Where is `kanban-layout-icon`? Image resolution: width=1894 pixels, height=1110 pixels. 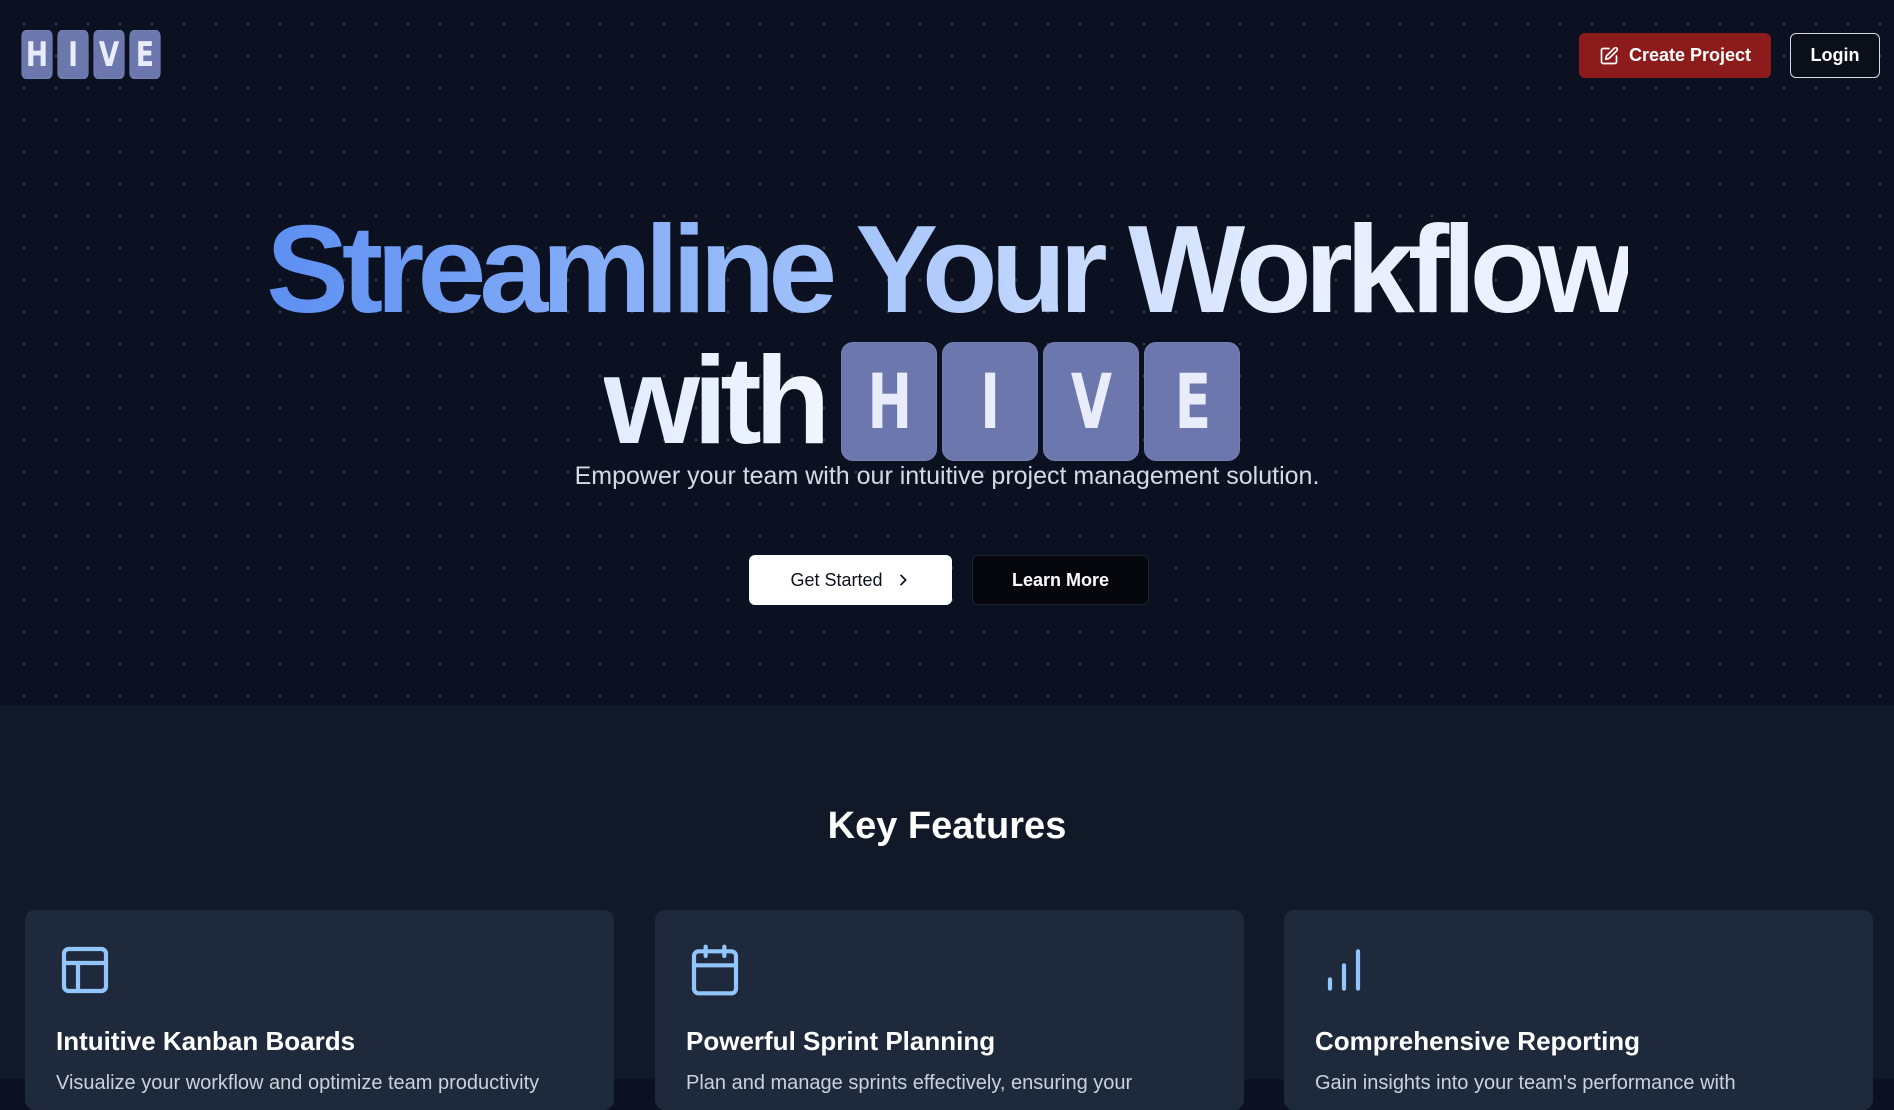
kanban-layout-icon is located at coordinates (85, 970).